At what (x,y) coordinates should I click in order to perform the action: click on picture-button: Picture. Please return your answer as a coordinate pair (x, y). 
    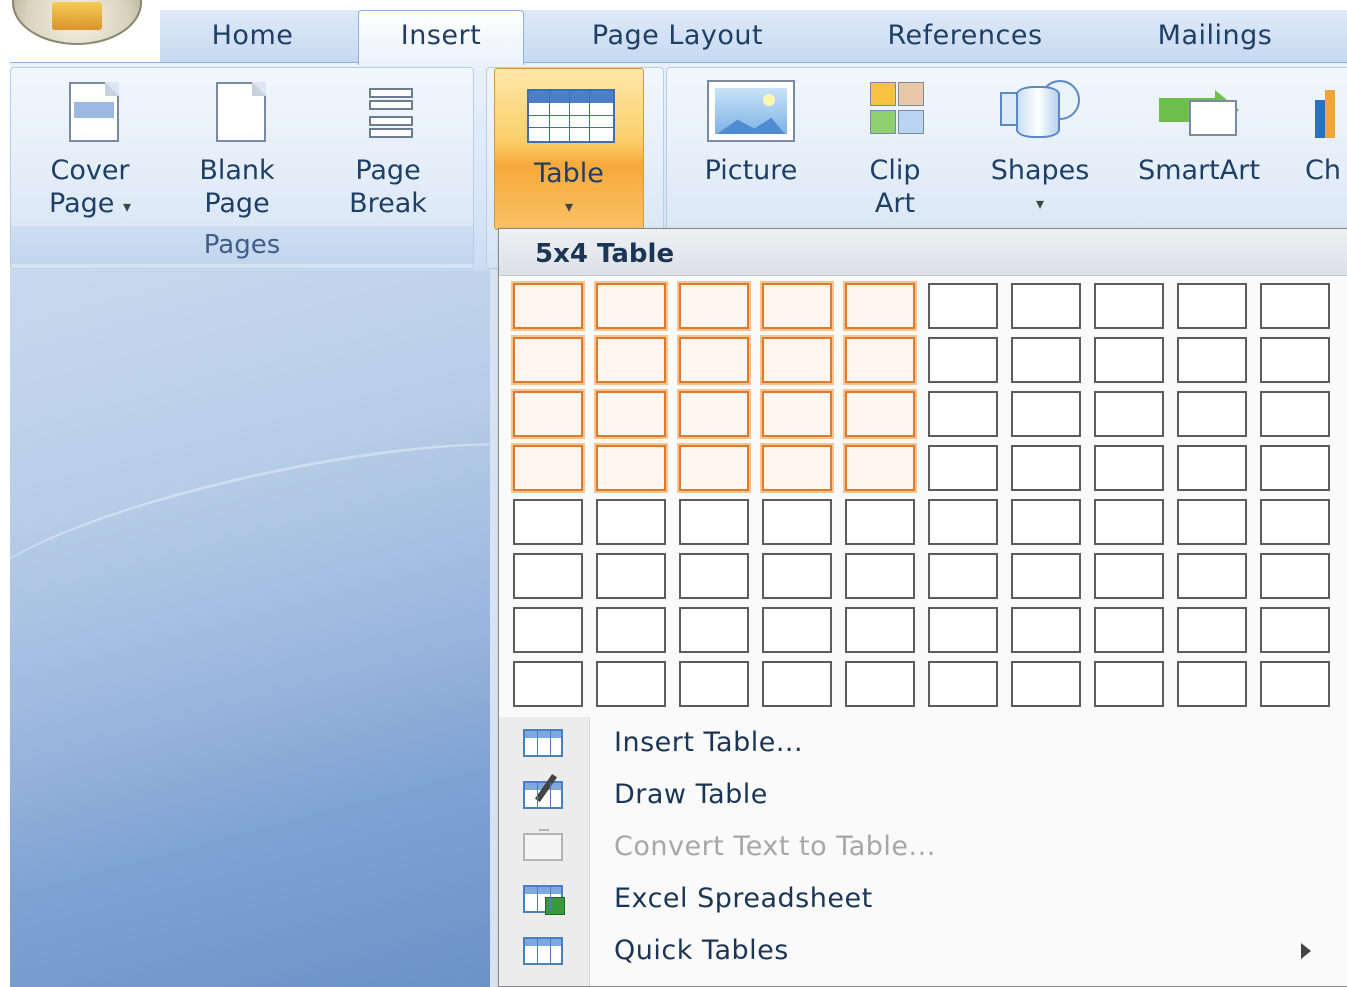
    Looking at the image, I should click on (751, 131).